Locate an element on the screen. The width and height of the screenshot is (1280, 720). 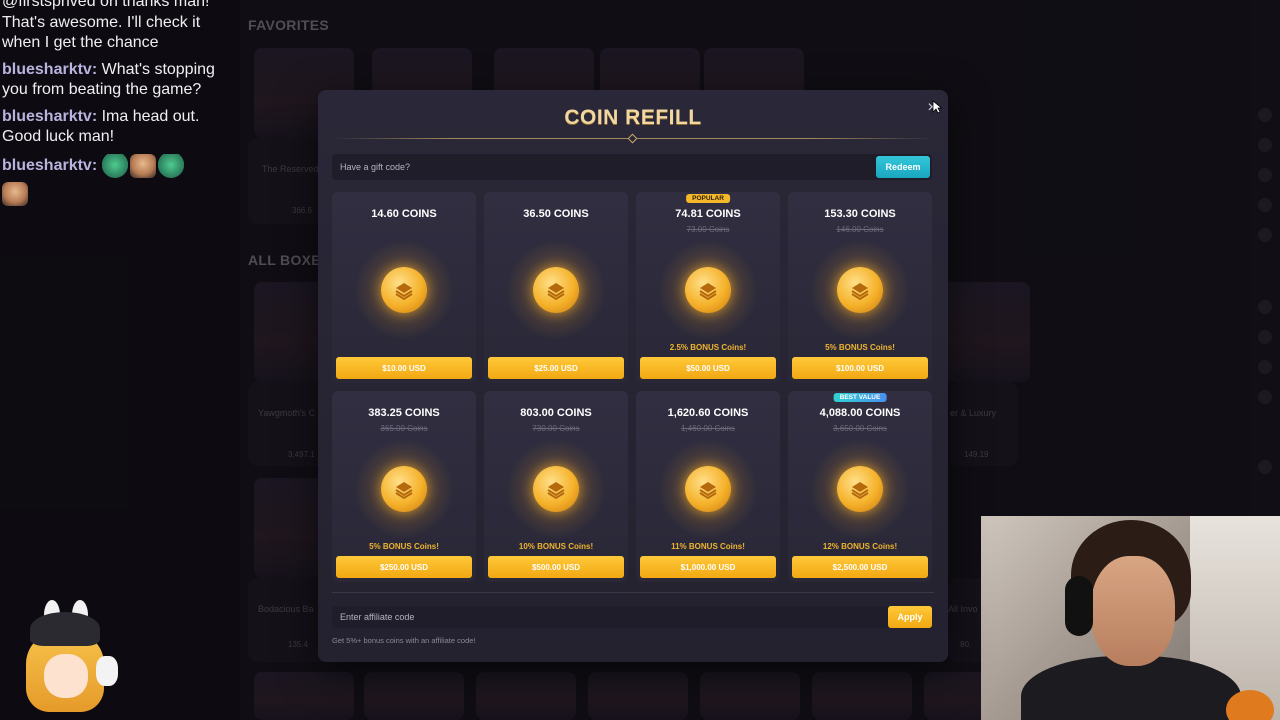
pack-bonus-label: 12% BONUS Coins! is located at coordinates (860, 546).